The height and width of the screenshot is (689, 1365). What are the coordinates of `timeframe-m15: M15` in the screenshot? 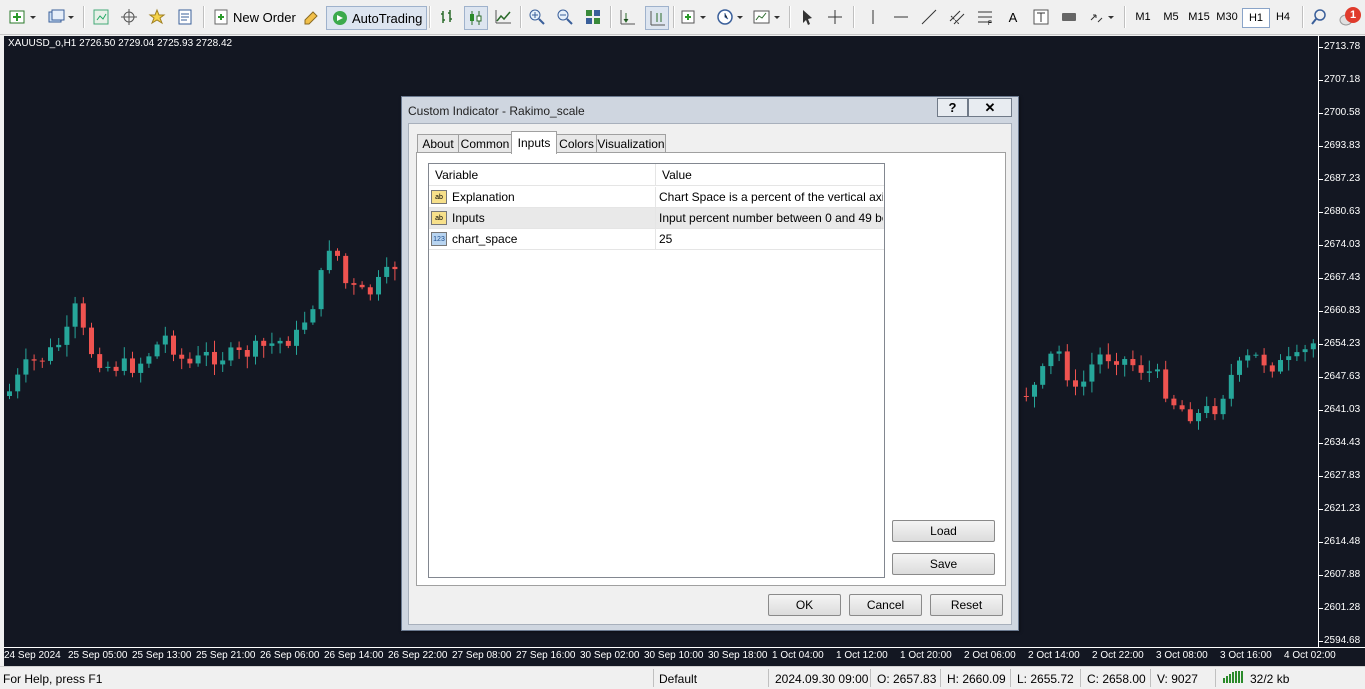 It's located at (1199, 17).